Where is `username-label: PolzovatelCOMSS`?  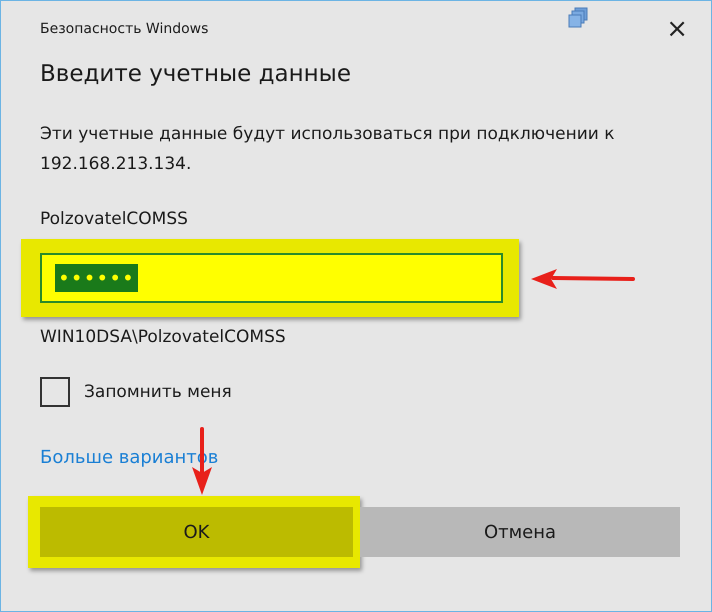 username-label: PolzovatelCOMSS is located at coordinates (114, 219).